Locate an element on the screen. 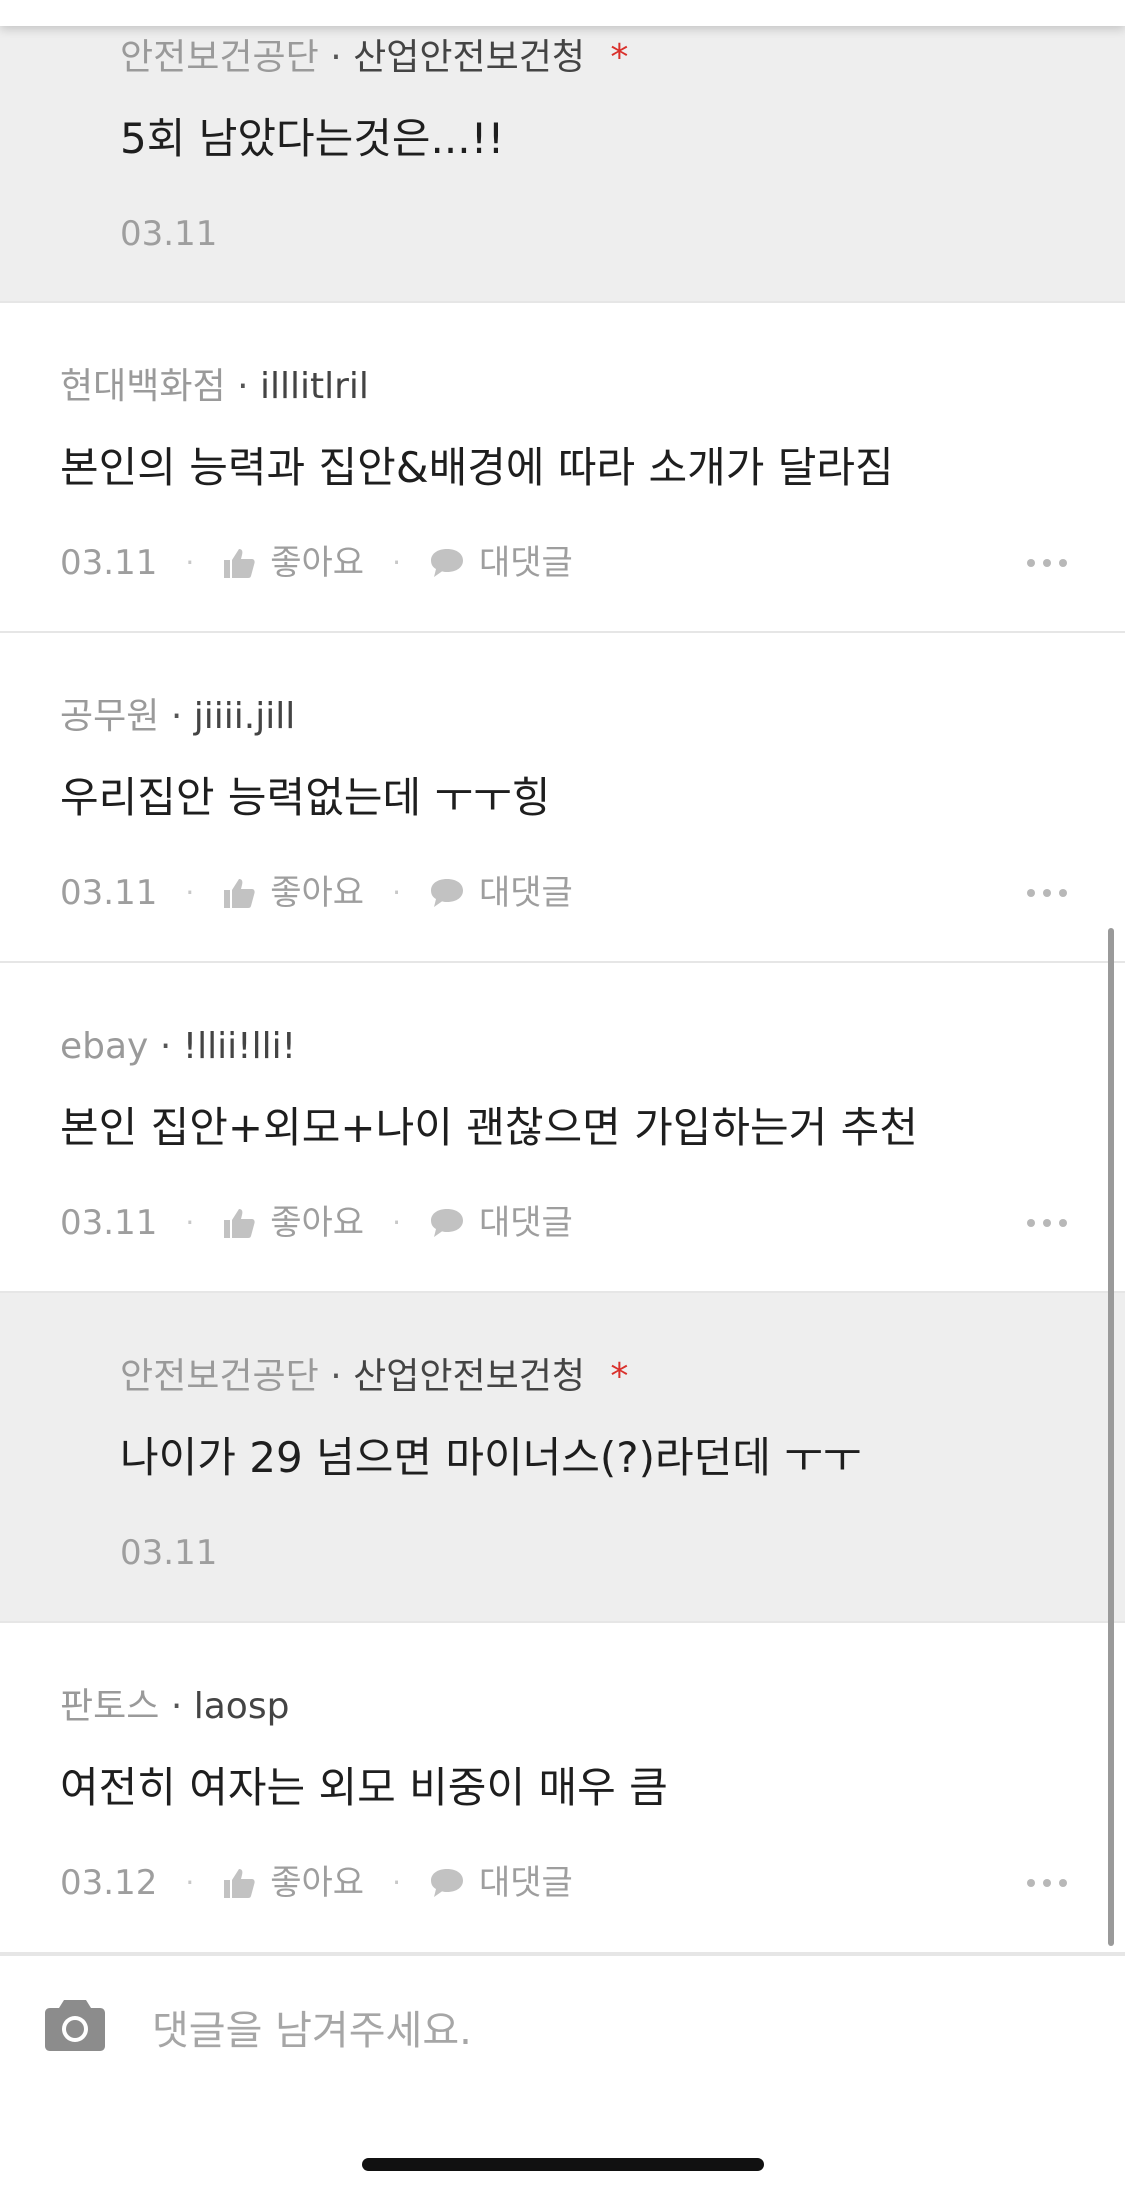 The width and height of the screenshot is (1125, 2201). comment-reply: 안전보건공단 · 산업안전보건청 * 5회 남았다는것은...!! 03.11 is located at coordinates (562, 151).